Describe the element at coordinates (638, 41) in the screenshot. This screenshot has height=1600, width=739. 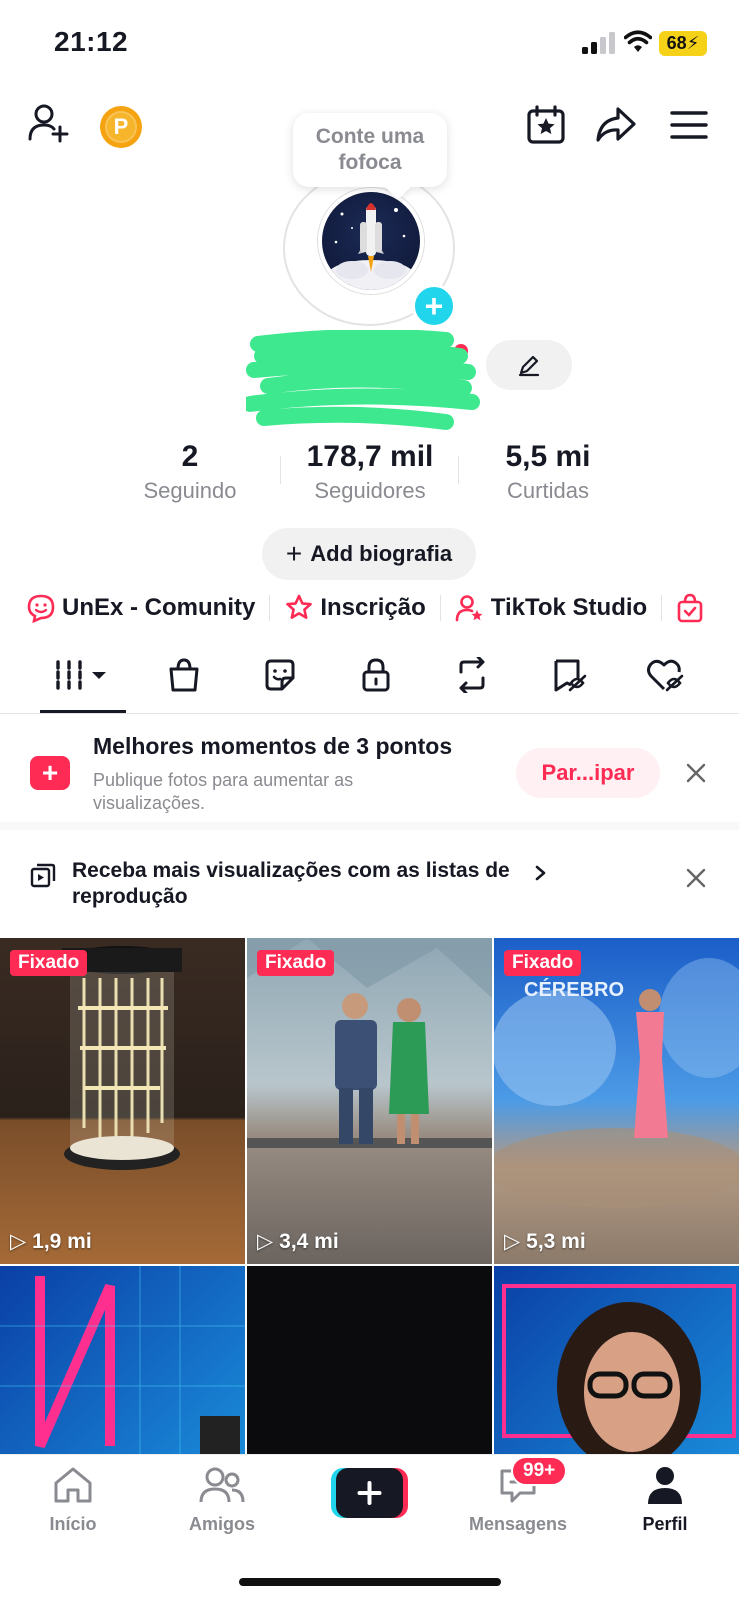
I see `wifi-icon` at that location.